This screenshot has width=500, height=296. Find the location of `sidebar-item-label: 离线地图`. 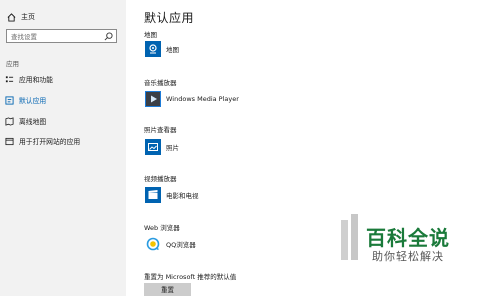

sidebar-item-label: 离线地图 is located at coordinates (33, 122).